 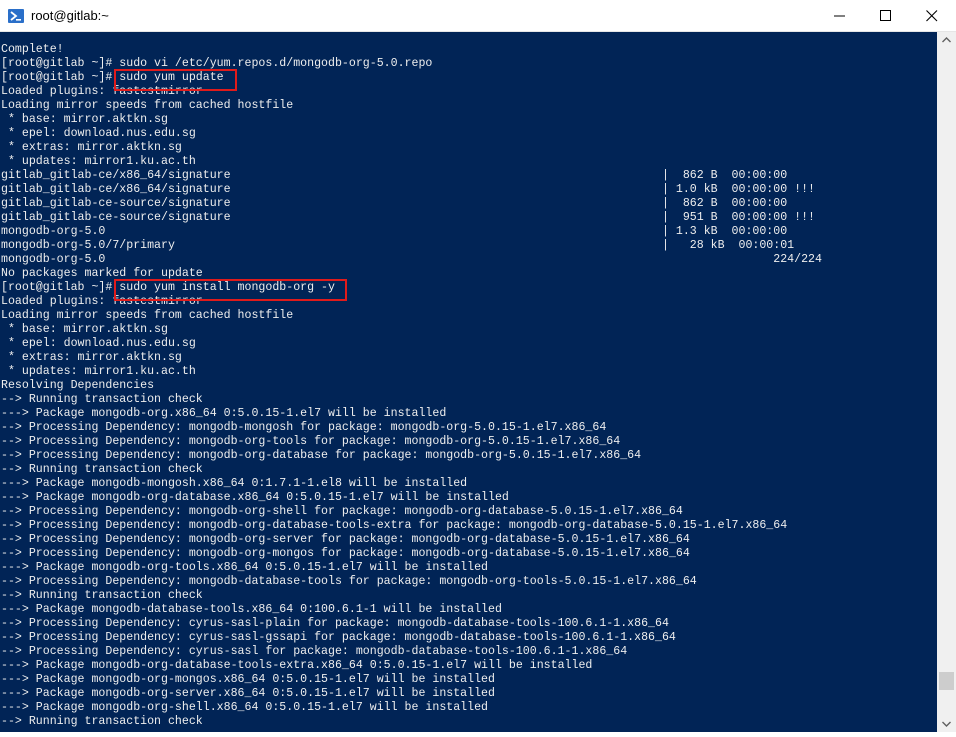 I want to click on scroll-down-button, so click(x=946, y=723).